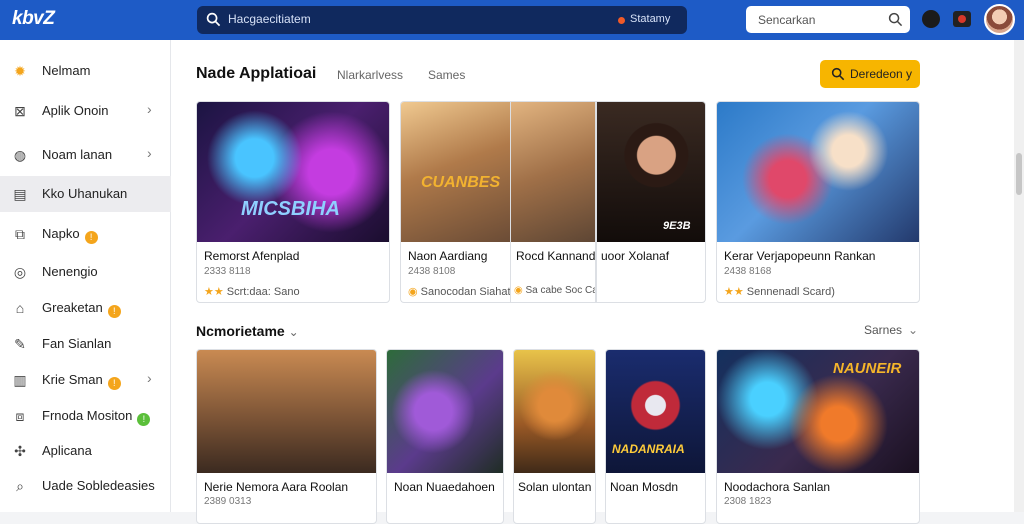  I want to click on game-cover-art: CUANBES, so click(455, 172).